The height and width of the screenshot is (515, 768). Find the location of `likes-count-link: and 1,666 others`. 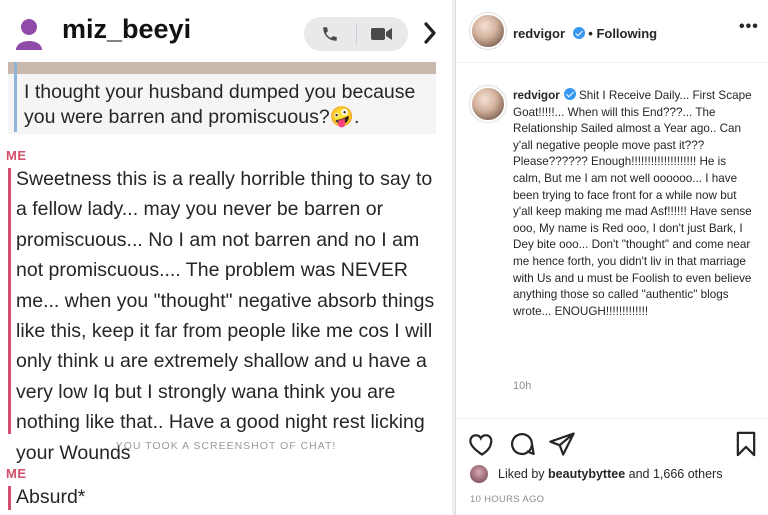

likes-count-link: and 1,666 others is located at coordinates (676, 474).